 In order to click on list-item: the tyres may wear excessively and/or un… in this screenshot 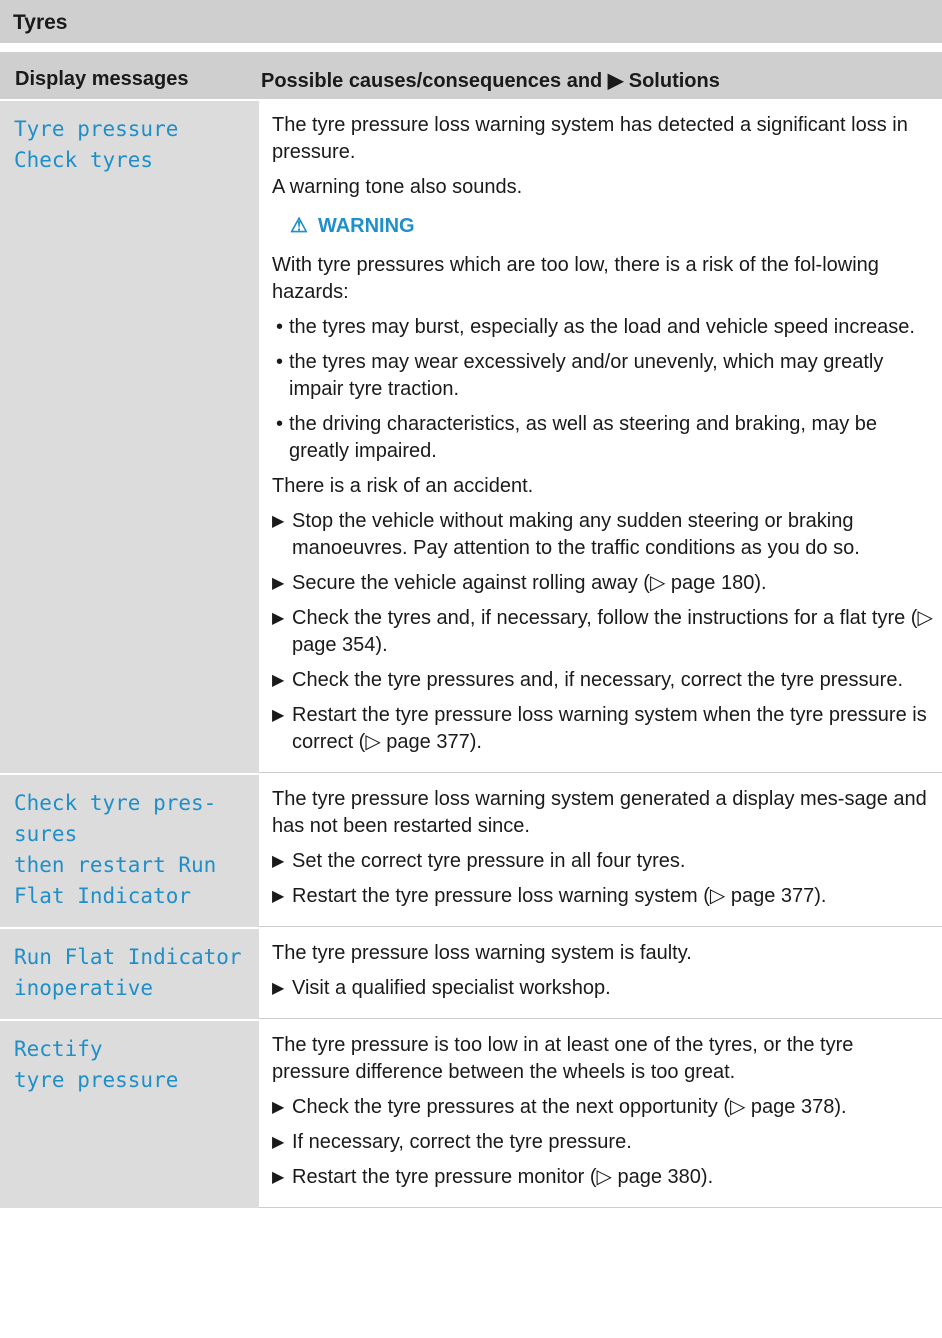, I will do `click(603, 376)`.